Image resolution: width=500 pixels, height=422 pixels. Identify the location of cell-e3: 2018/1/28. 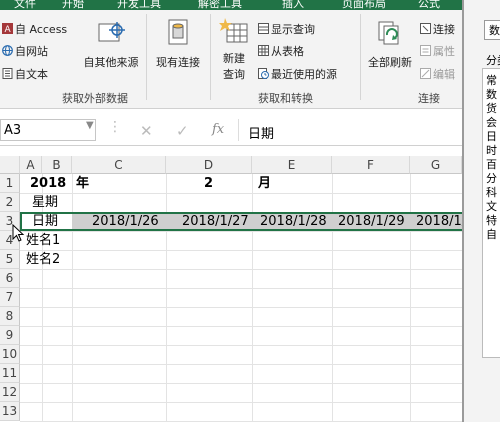
(293, 221).